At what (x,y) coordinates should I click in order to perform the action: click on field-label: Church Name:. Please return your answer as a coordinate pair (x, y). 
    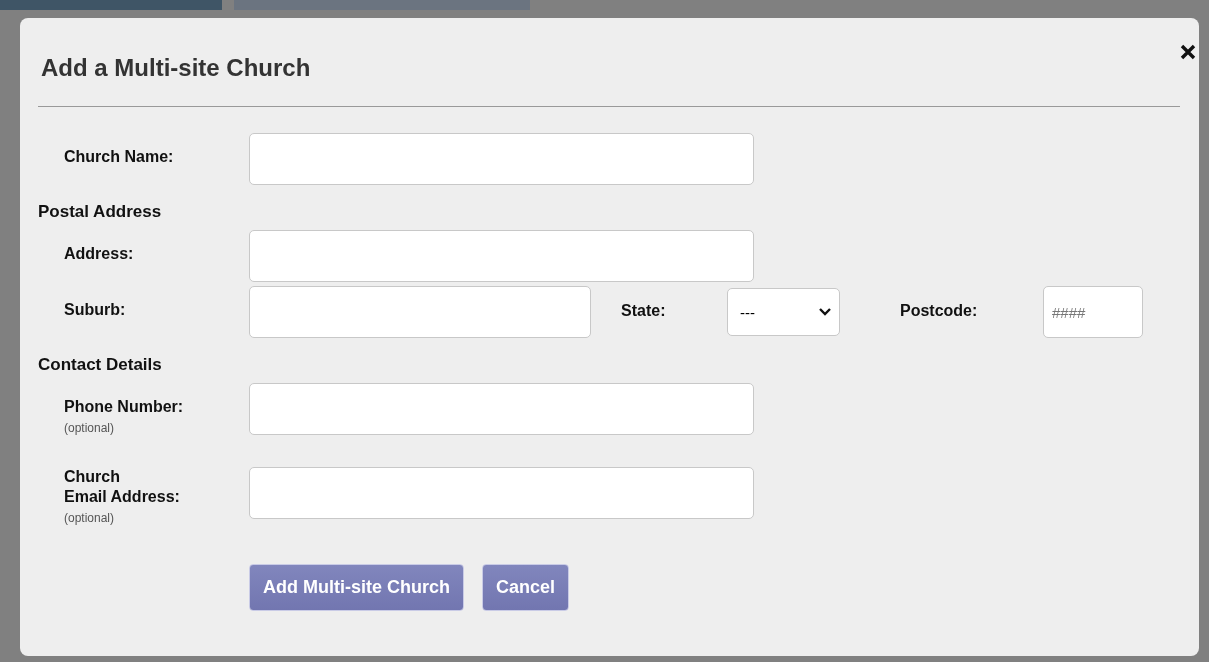
    Looking at the image, I should click on (119, 157).